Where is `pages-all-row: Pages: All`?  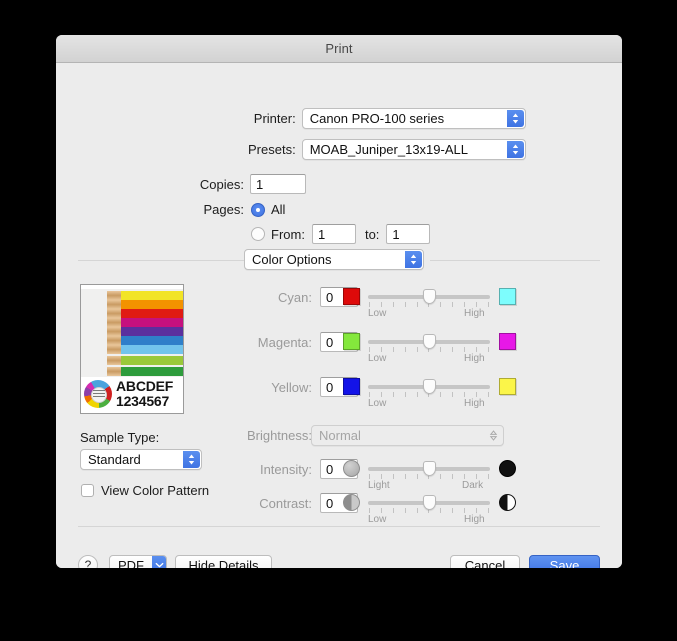 pages-all-row: Pages: All is located at coordinates (256, 209).